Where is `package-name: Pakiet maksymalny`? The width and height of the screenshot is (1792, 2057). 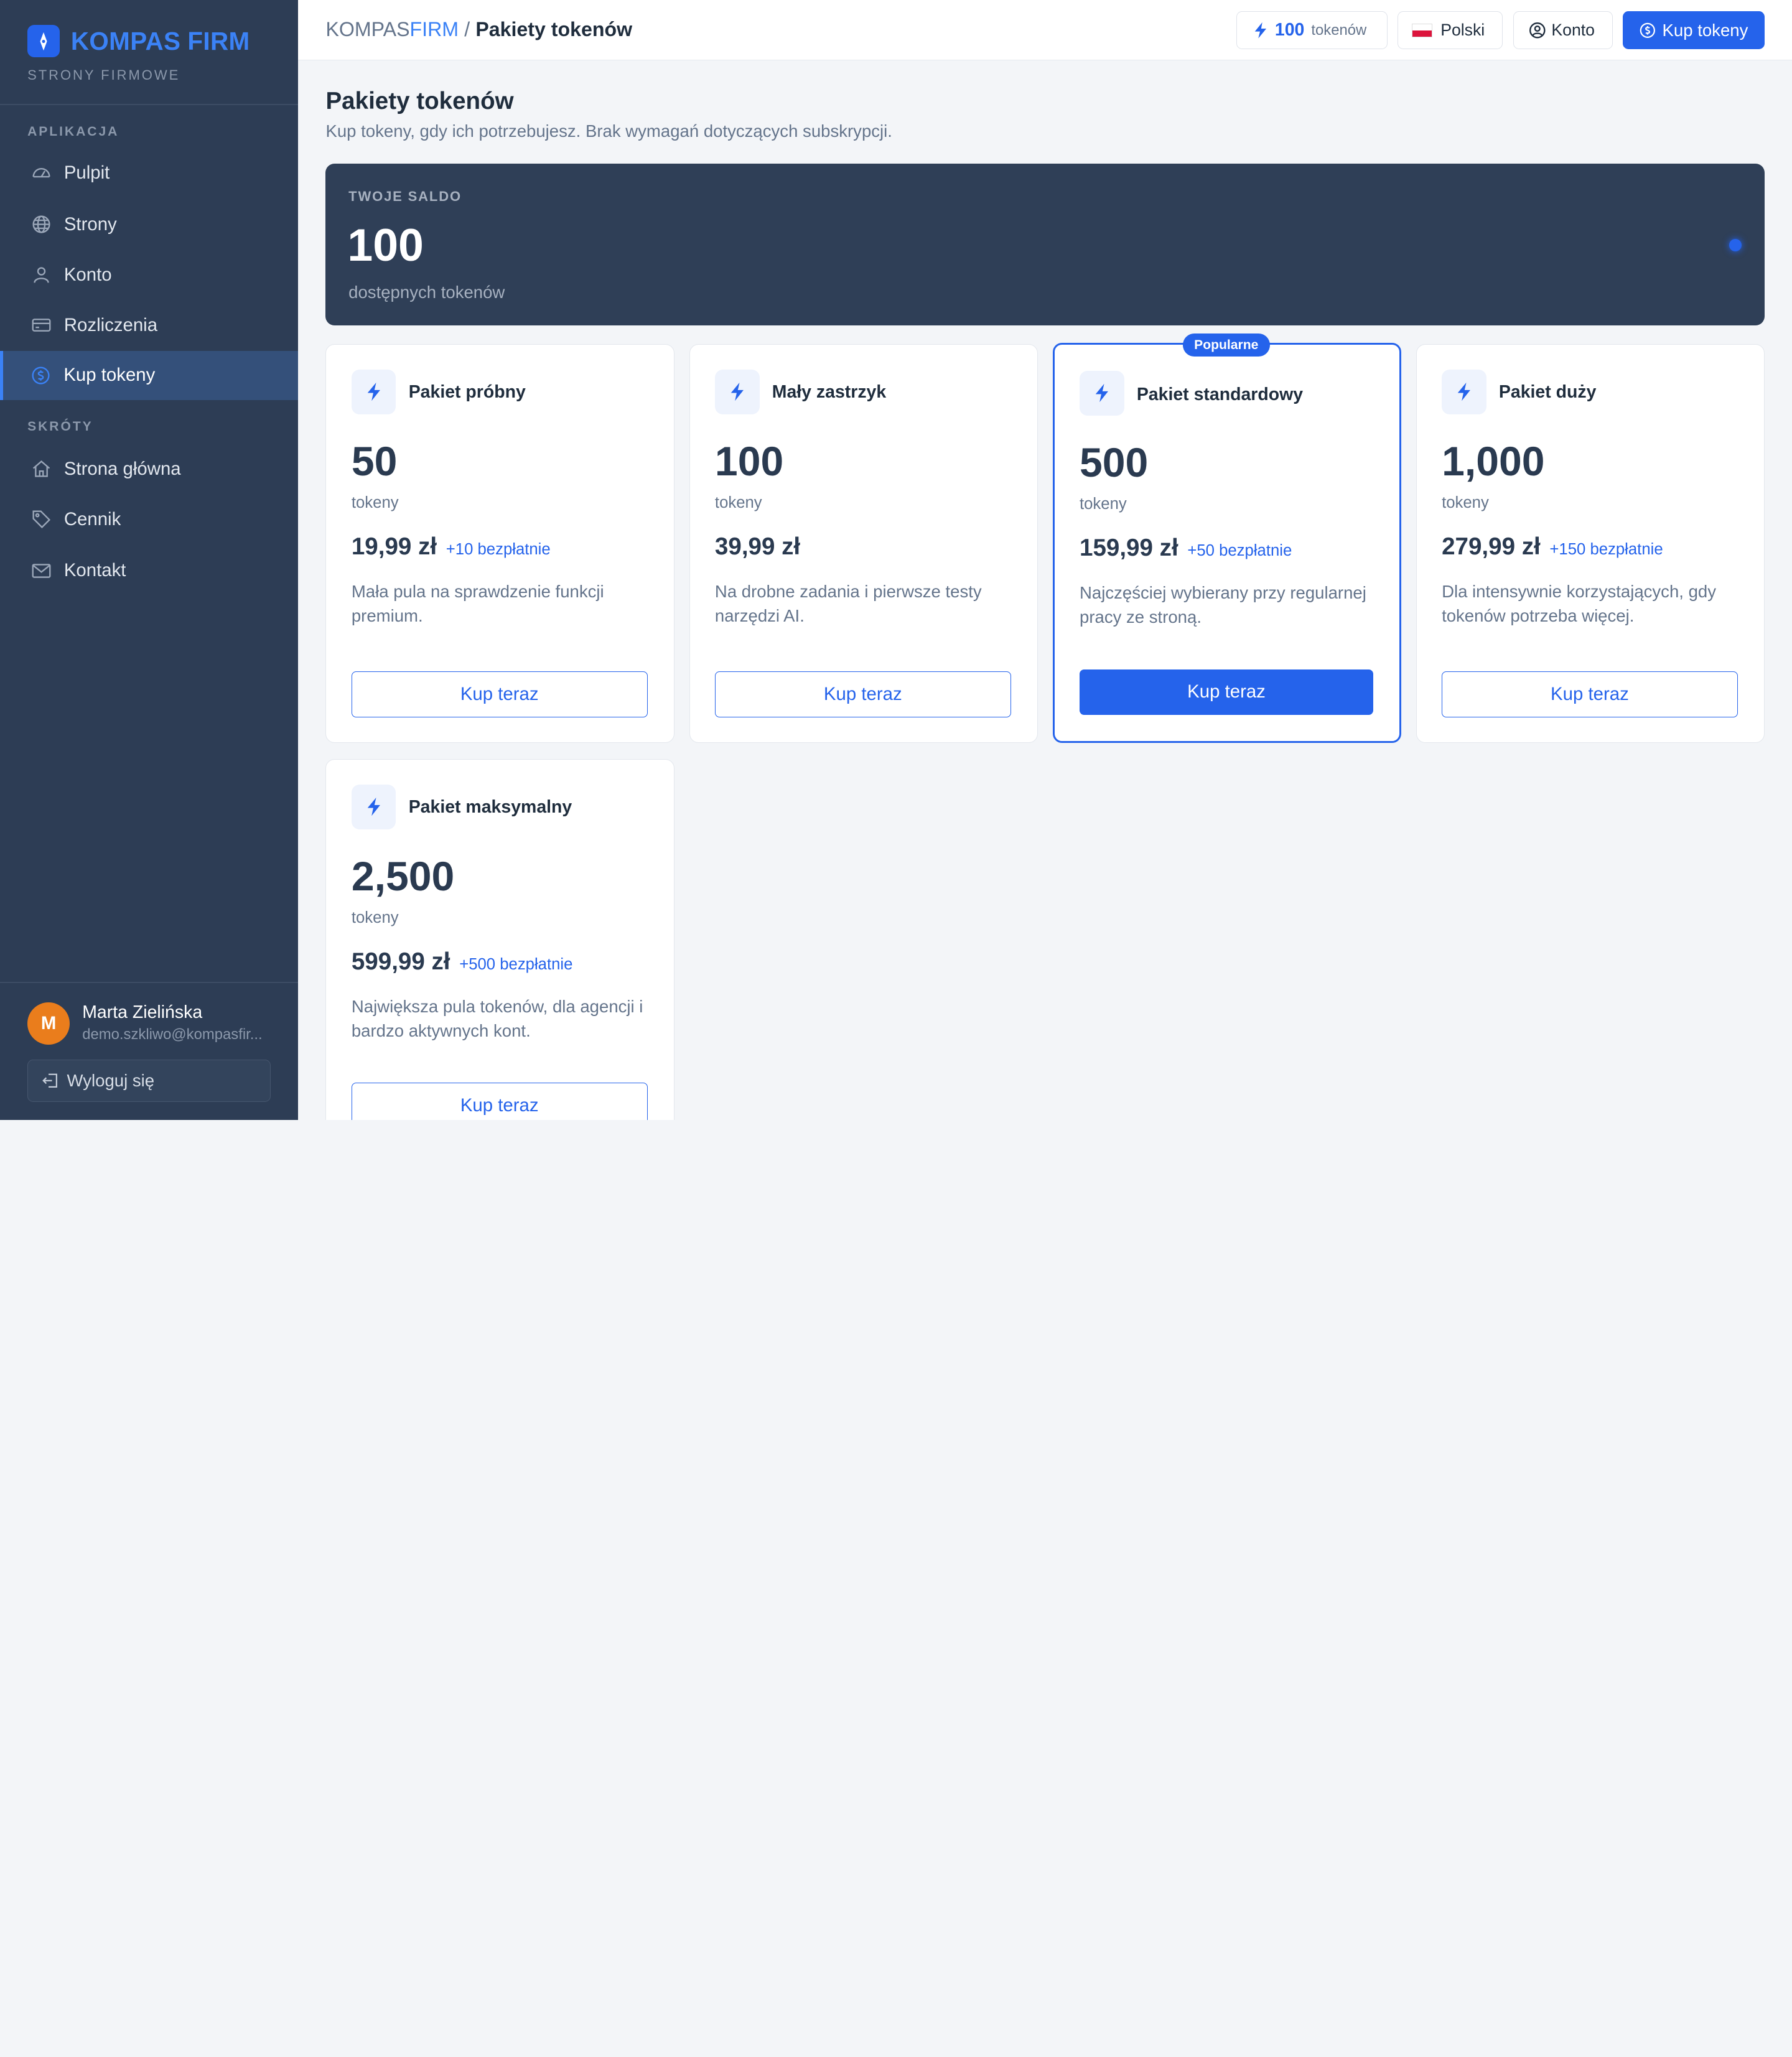
package-name: Pakiet maksymalny is located at coordinates (490, 807).